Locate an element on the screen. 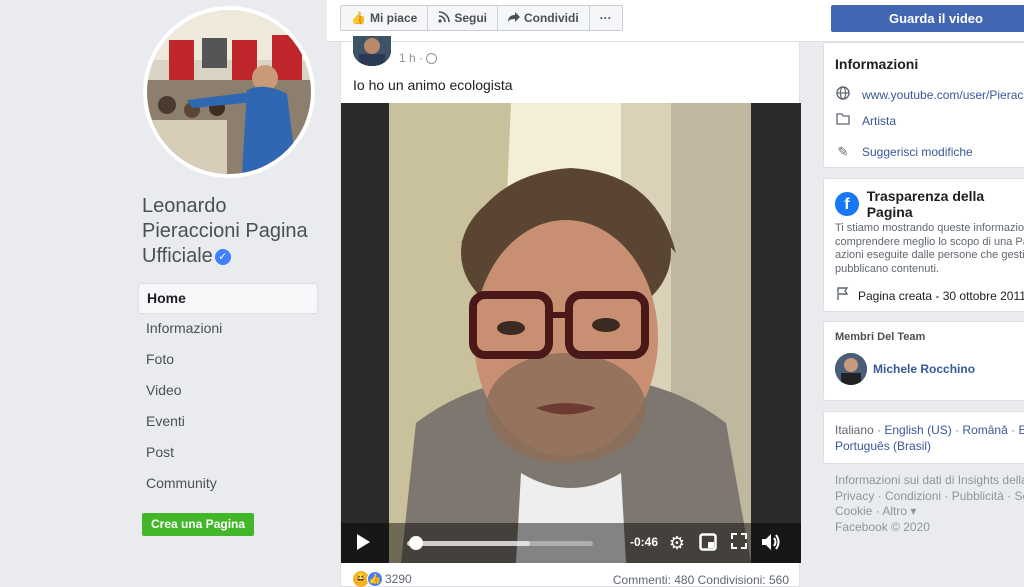  post-meta: 1 h · is located at coordinates (418, 58).